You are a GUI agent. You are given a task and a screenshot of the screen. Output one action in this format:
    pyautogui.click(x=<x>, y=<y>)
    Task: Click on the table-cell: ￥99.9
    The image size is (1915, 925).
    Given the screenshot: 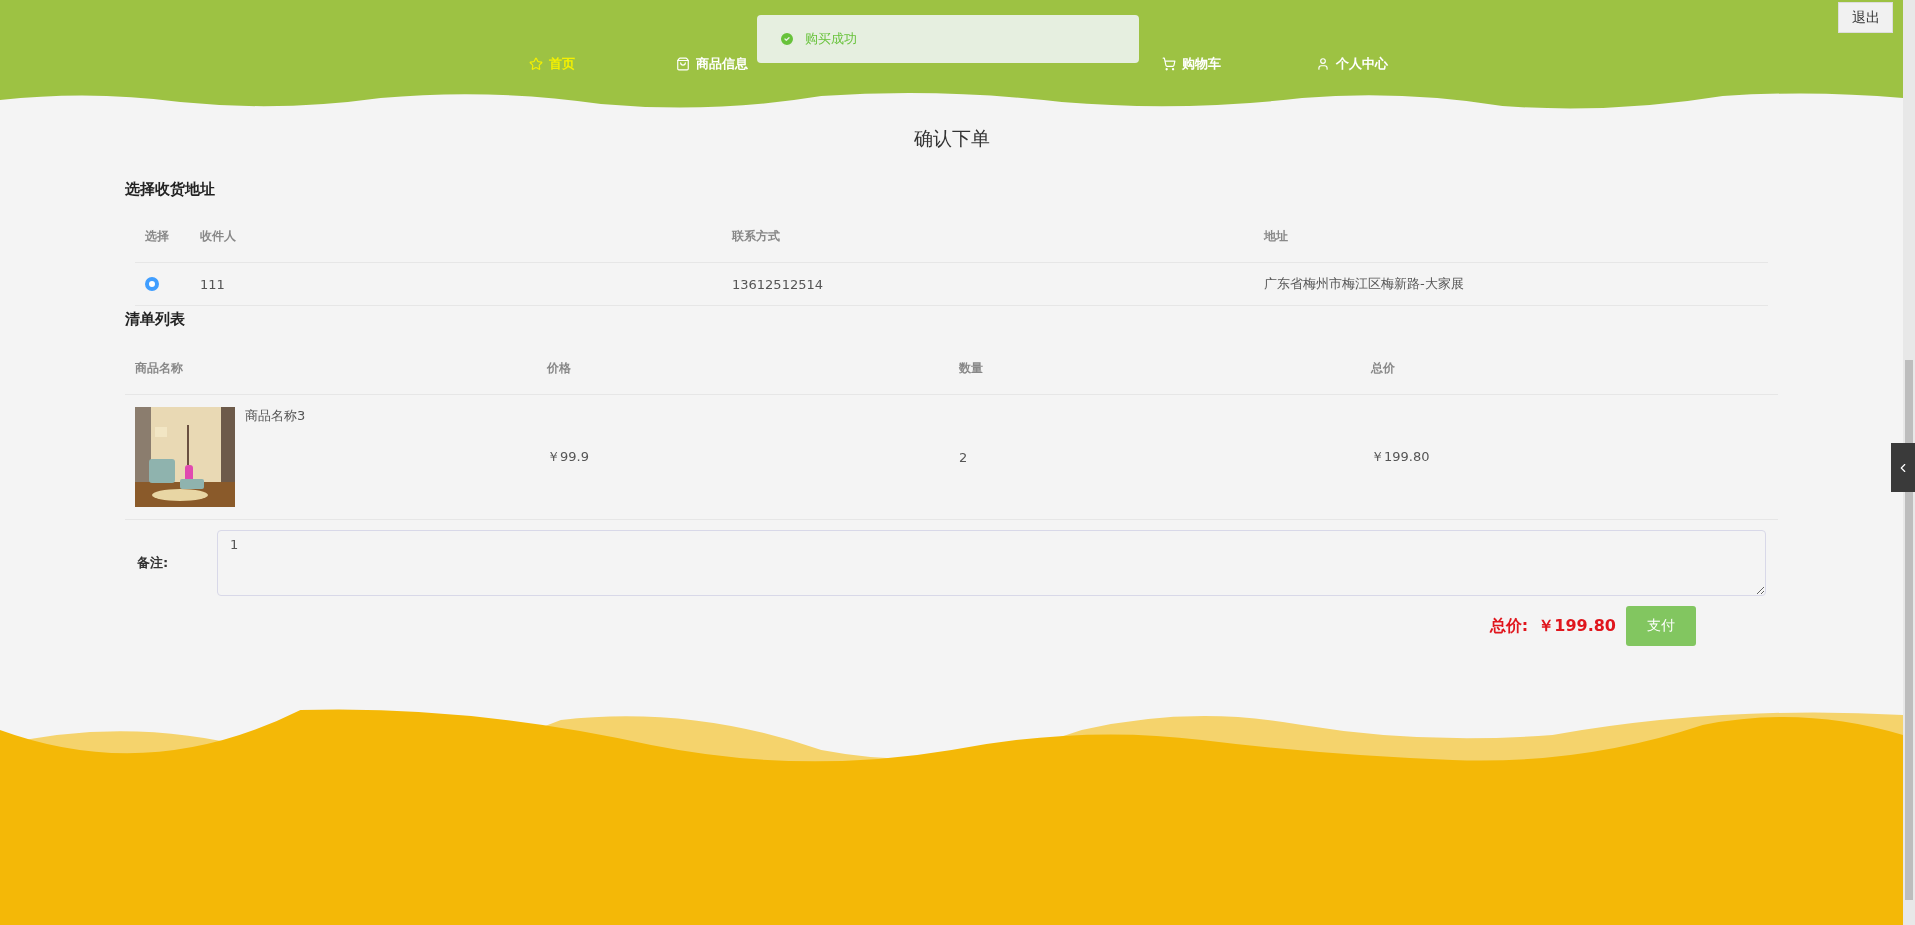 What is the action you would take?
    pyautogui.click(x=568, y=457)
    